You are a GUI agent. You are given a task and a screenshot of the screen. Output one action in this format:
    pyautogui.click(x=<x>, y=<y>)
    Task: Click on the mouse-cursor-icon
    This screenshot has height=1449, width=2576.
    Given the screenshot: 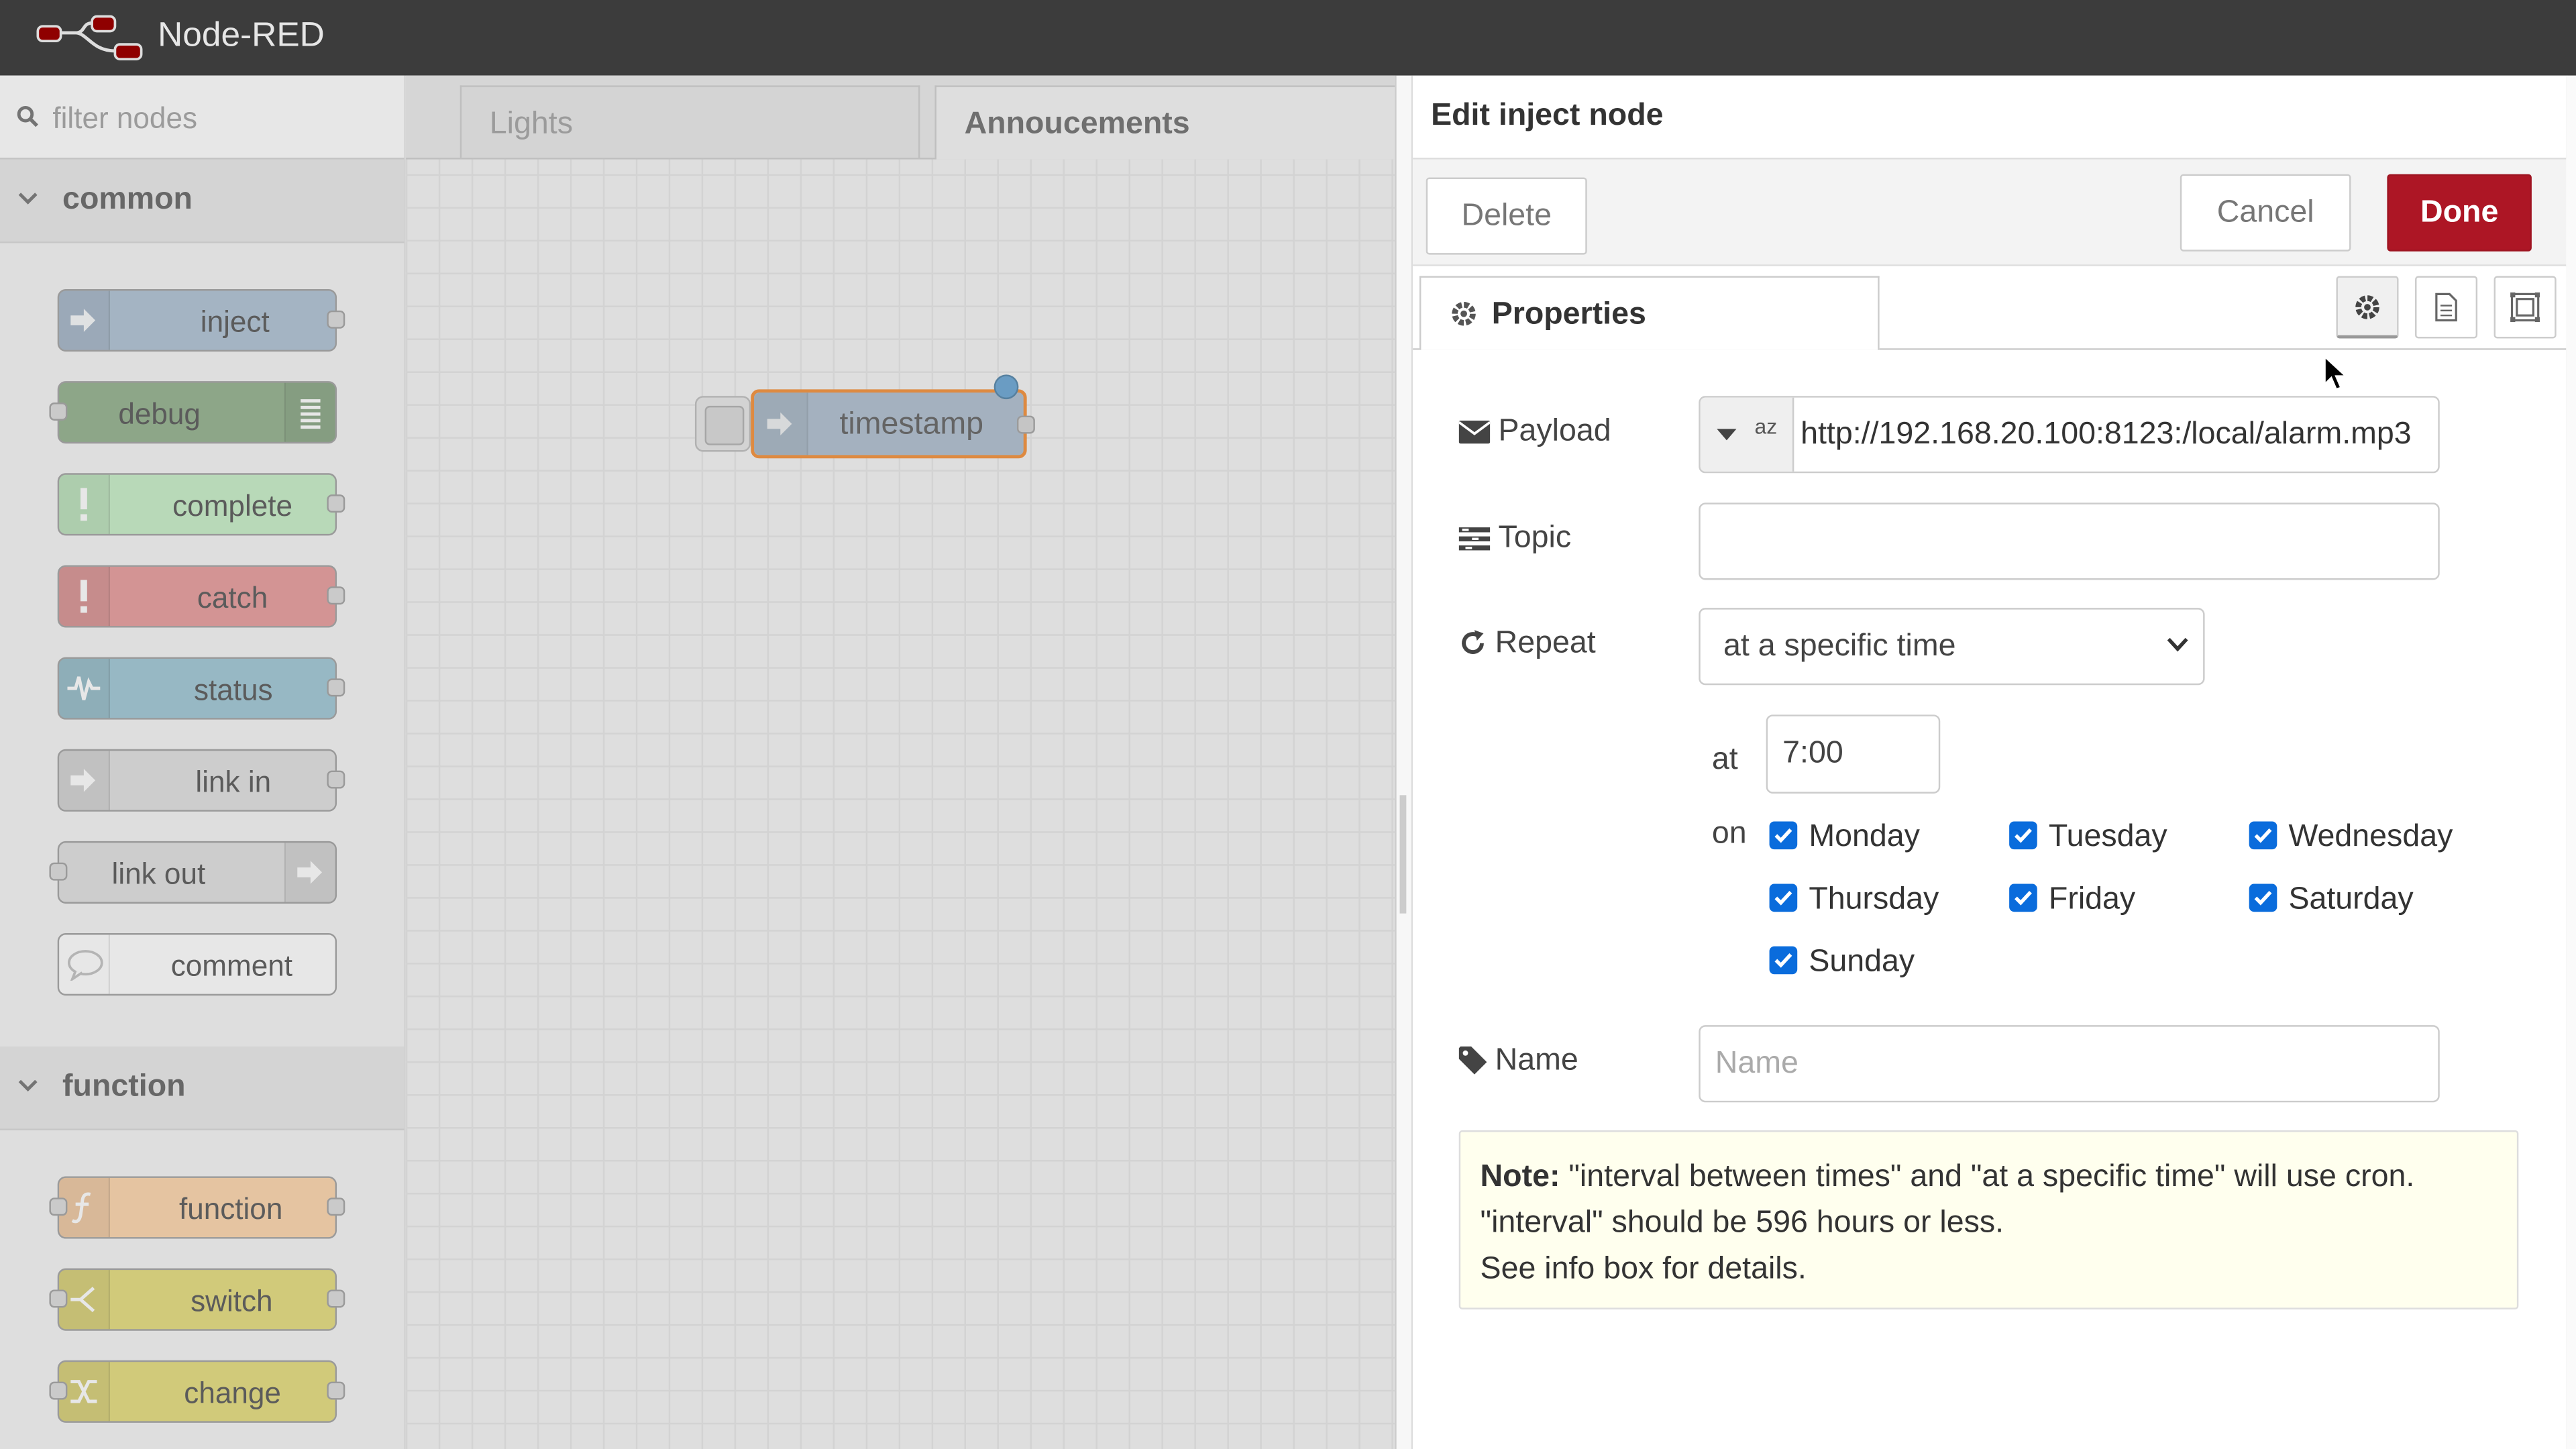 What is the action you would take?
    pyautogui.click(x=2336, y=372)
    